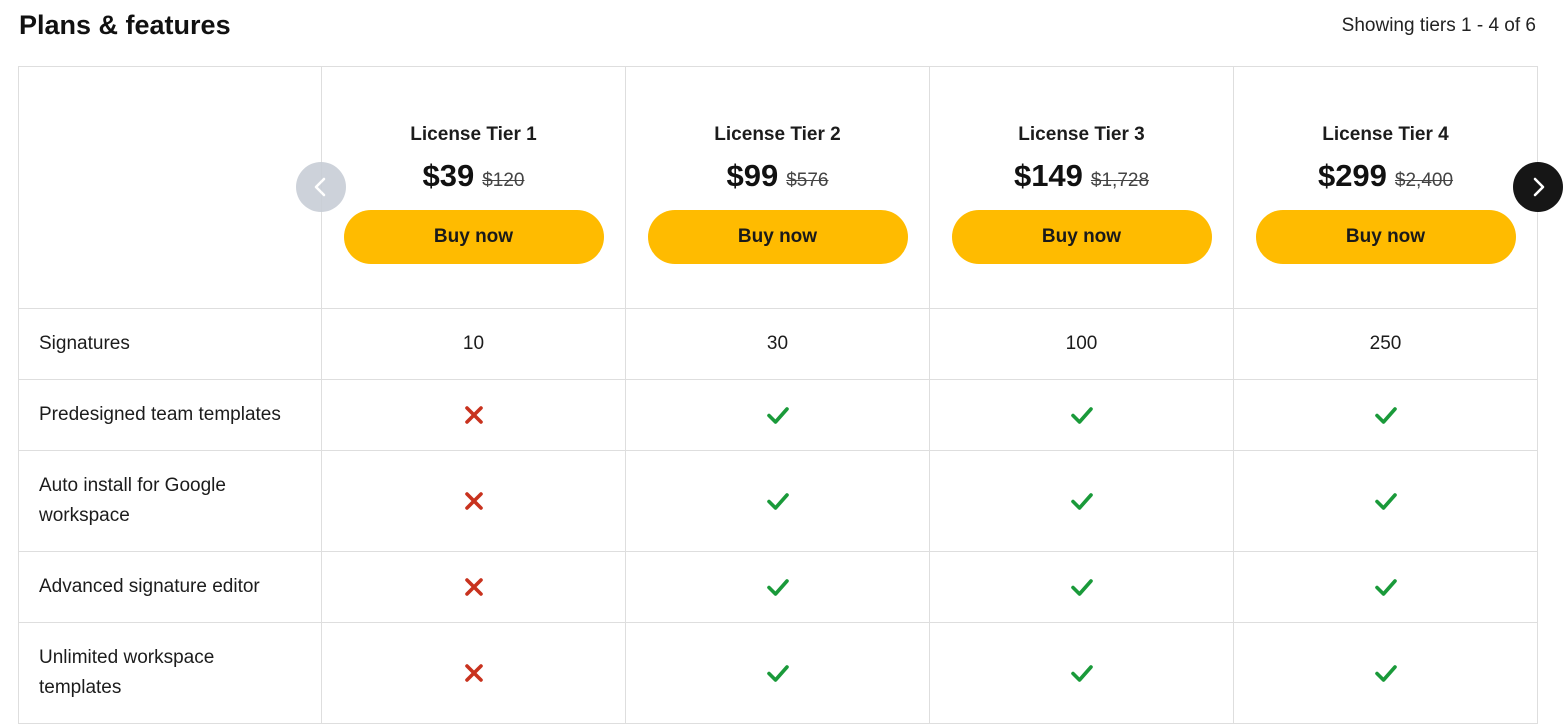  What do you see at coordinates (807, 180) in the screenshot?
I see `tier-old-price: $576` at bounding box center [807, 180].